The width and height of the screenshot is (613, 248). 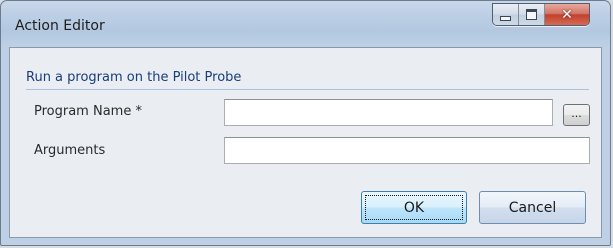 I want to click on section-divider, so click(x=307, y=89).